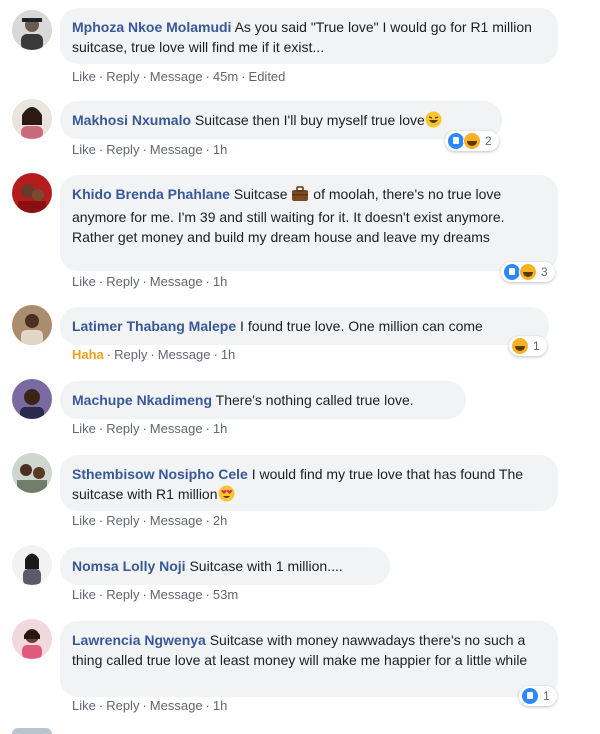 Image resolution: width=600 pixels, height=734 pixels. I want to click on comment-author: Makhosi Nxumalo, so click(131, 120).